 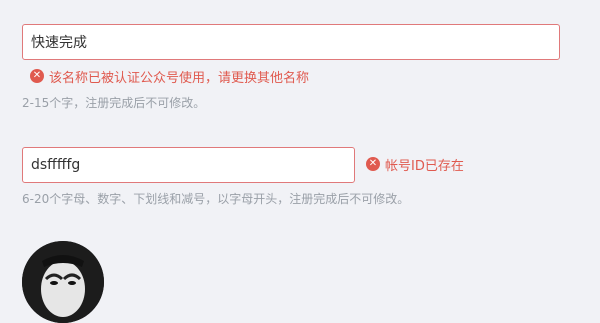 I want to click on id-hint: 6-20个字母、数字、下划线和减号，以字母开头，注册完成后不可修改。, so click(x=216, y=199).